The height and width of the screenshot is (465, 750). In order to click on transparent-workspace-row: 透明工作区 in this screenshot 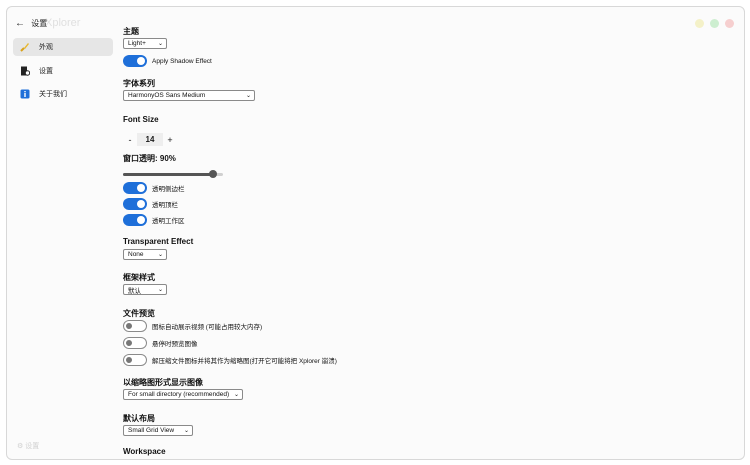, I will do `click(154, 220)`.